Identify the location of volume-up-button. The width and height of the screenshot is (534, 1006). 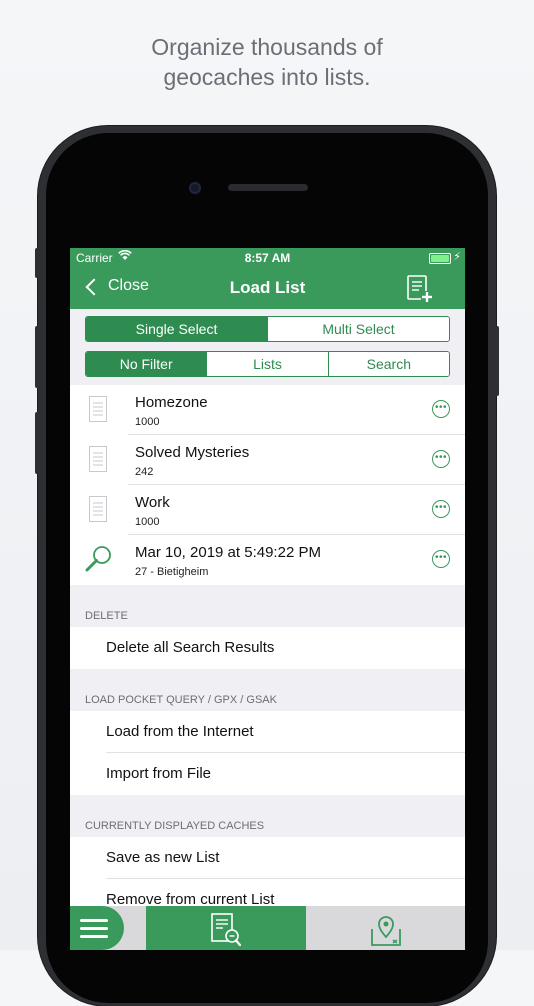
(37, 357).